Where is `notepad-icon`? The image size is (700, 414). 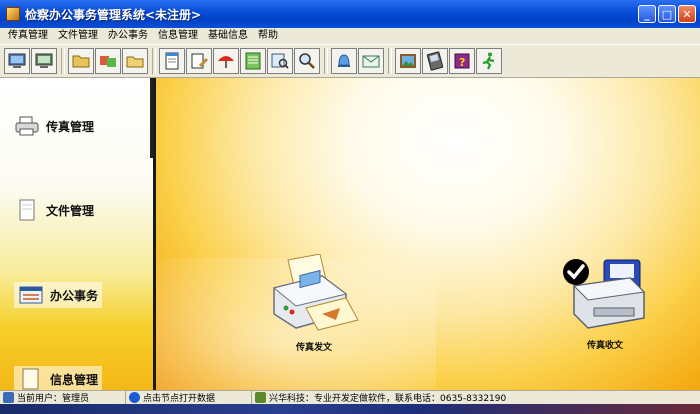 notepad-icon is located at coordinates (172, 61).